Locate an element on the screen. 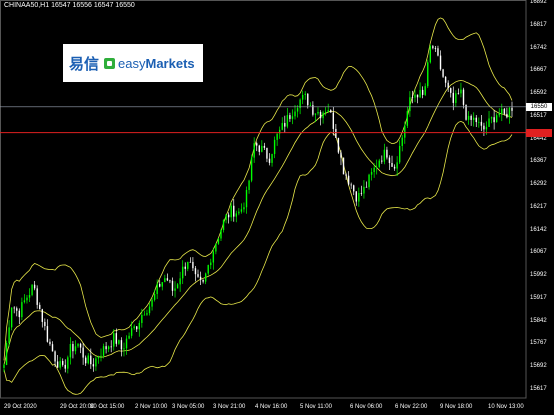 The width and height of the screenshot is (554, 415). price-tick-label: 15617 is located at coordinates (538, 389).